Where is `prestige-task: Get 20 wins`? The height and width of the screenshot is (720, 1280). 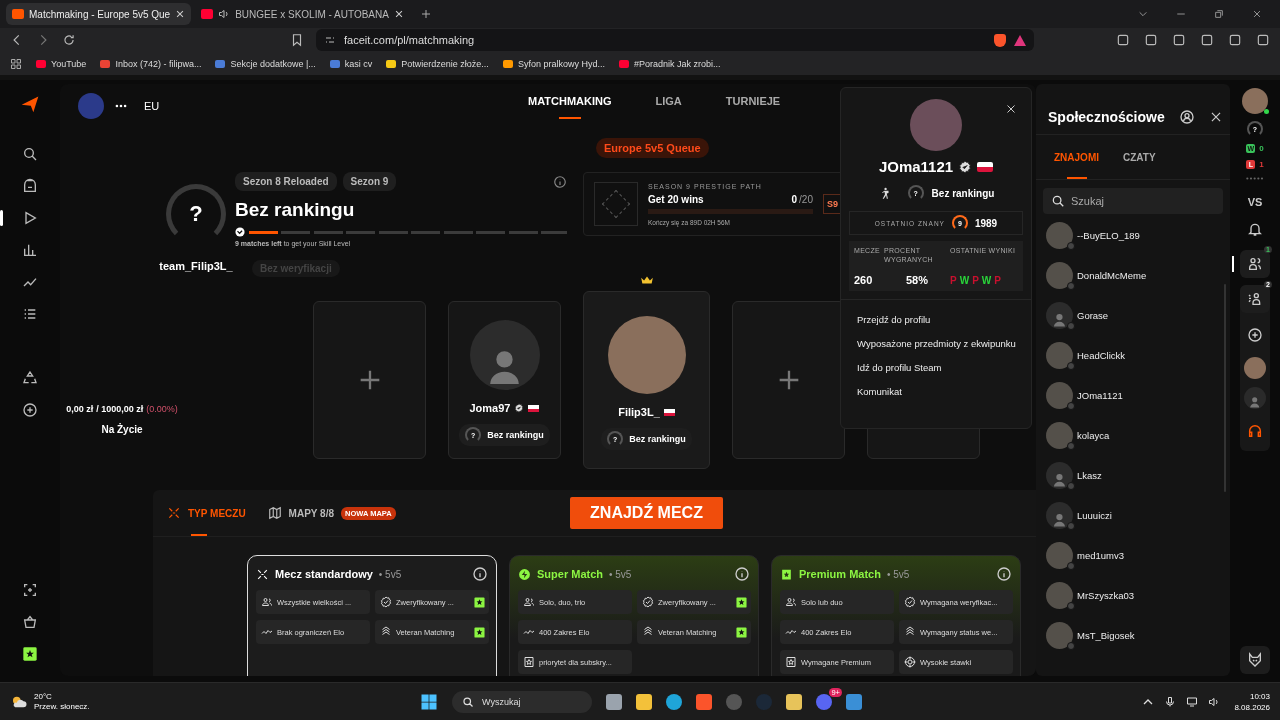
prestige-task: Get 20 wins is located at coordinates (676, 199).